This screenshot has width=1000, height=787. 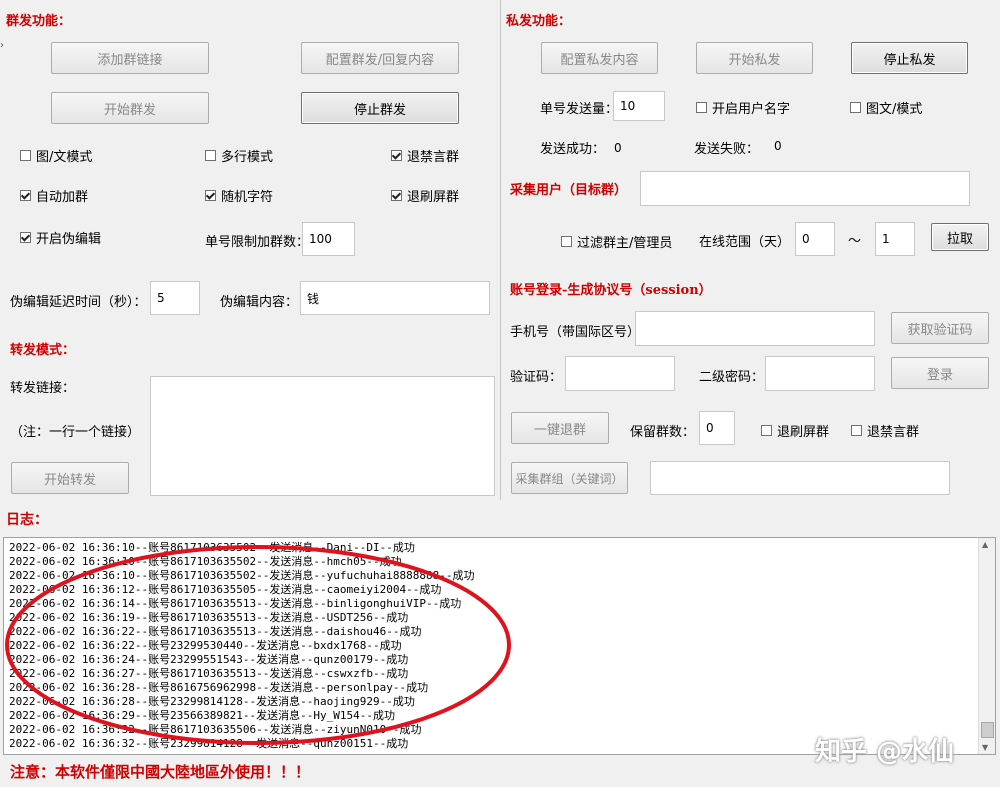 I want to click on checkbox-label: 开启用户名字, so click(x=751, y=109).